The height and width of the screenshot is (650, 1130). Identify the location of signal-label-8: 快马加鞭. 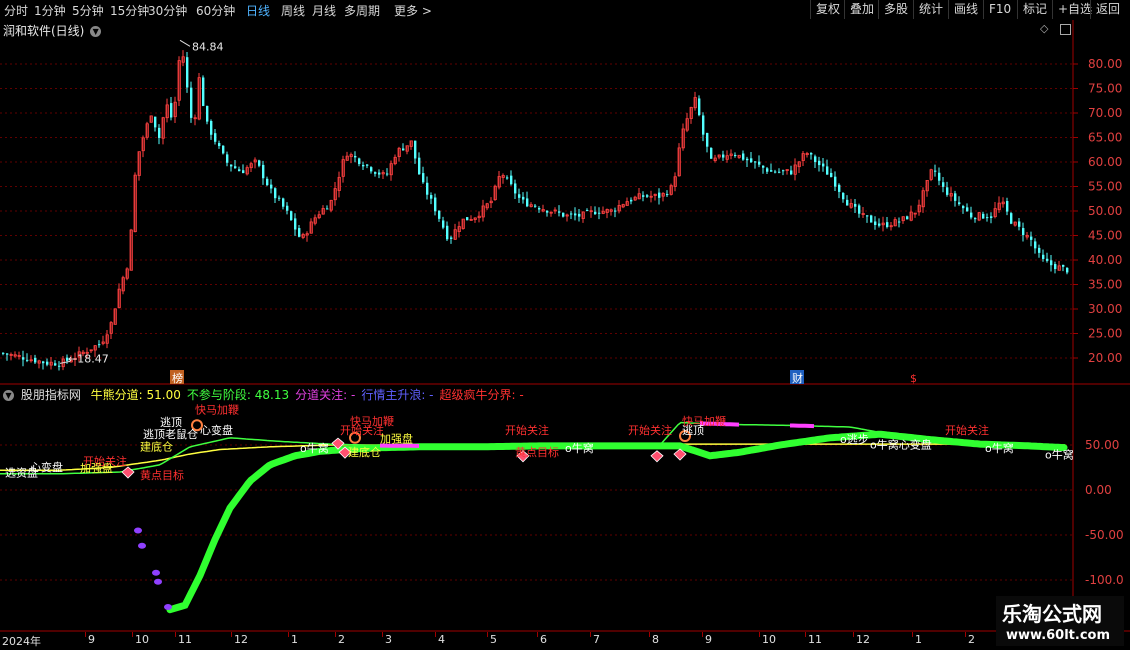
(217, 410).